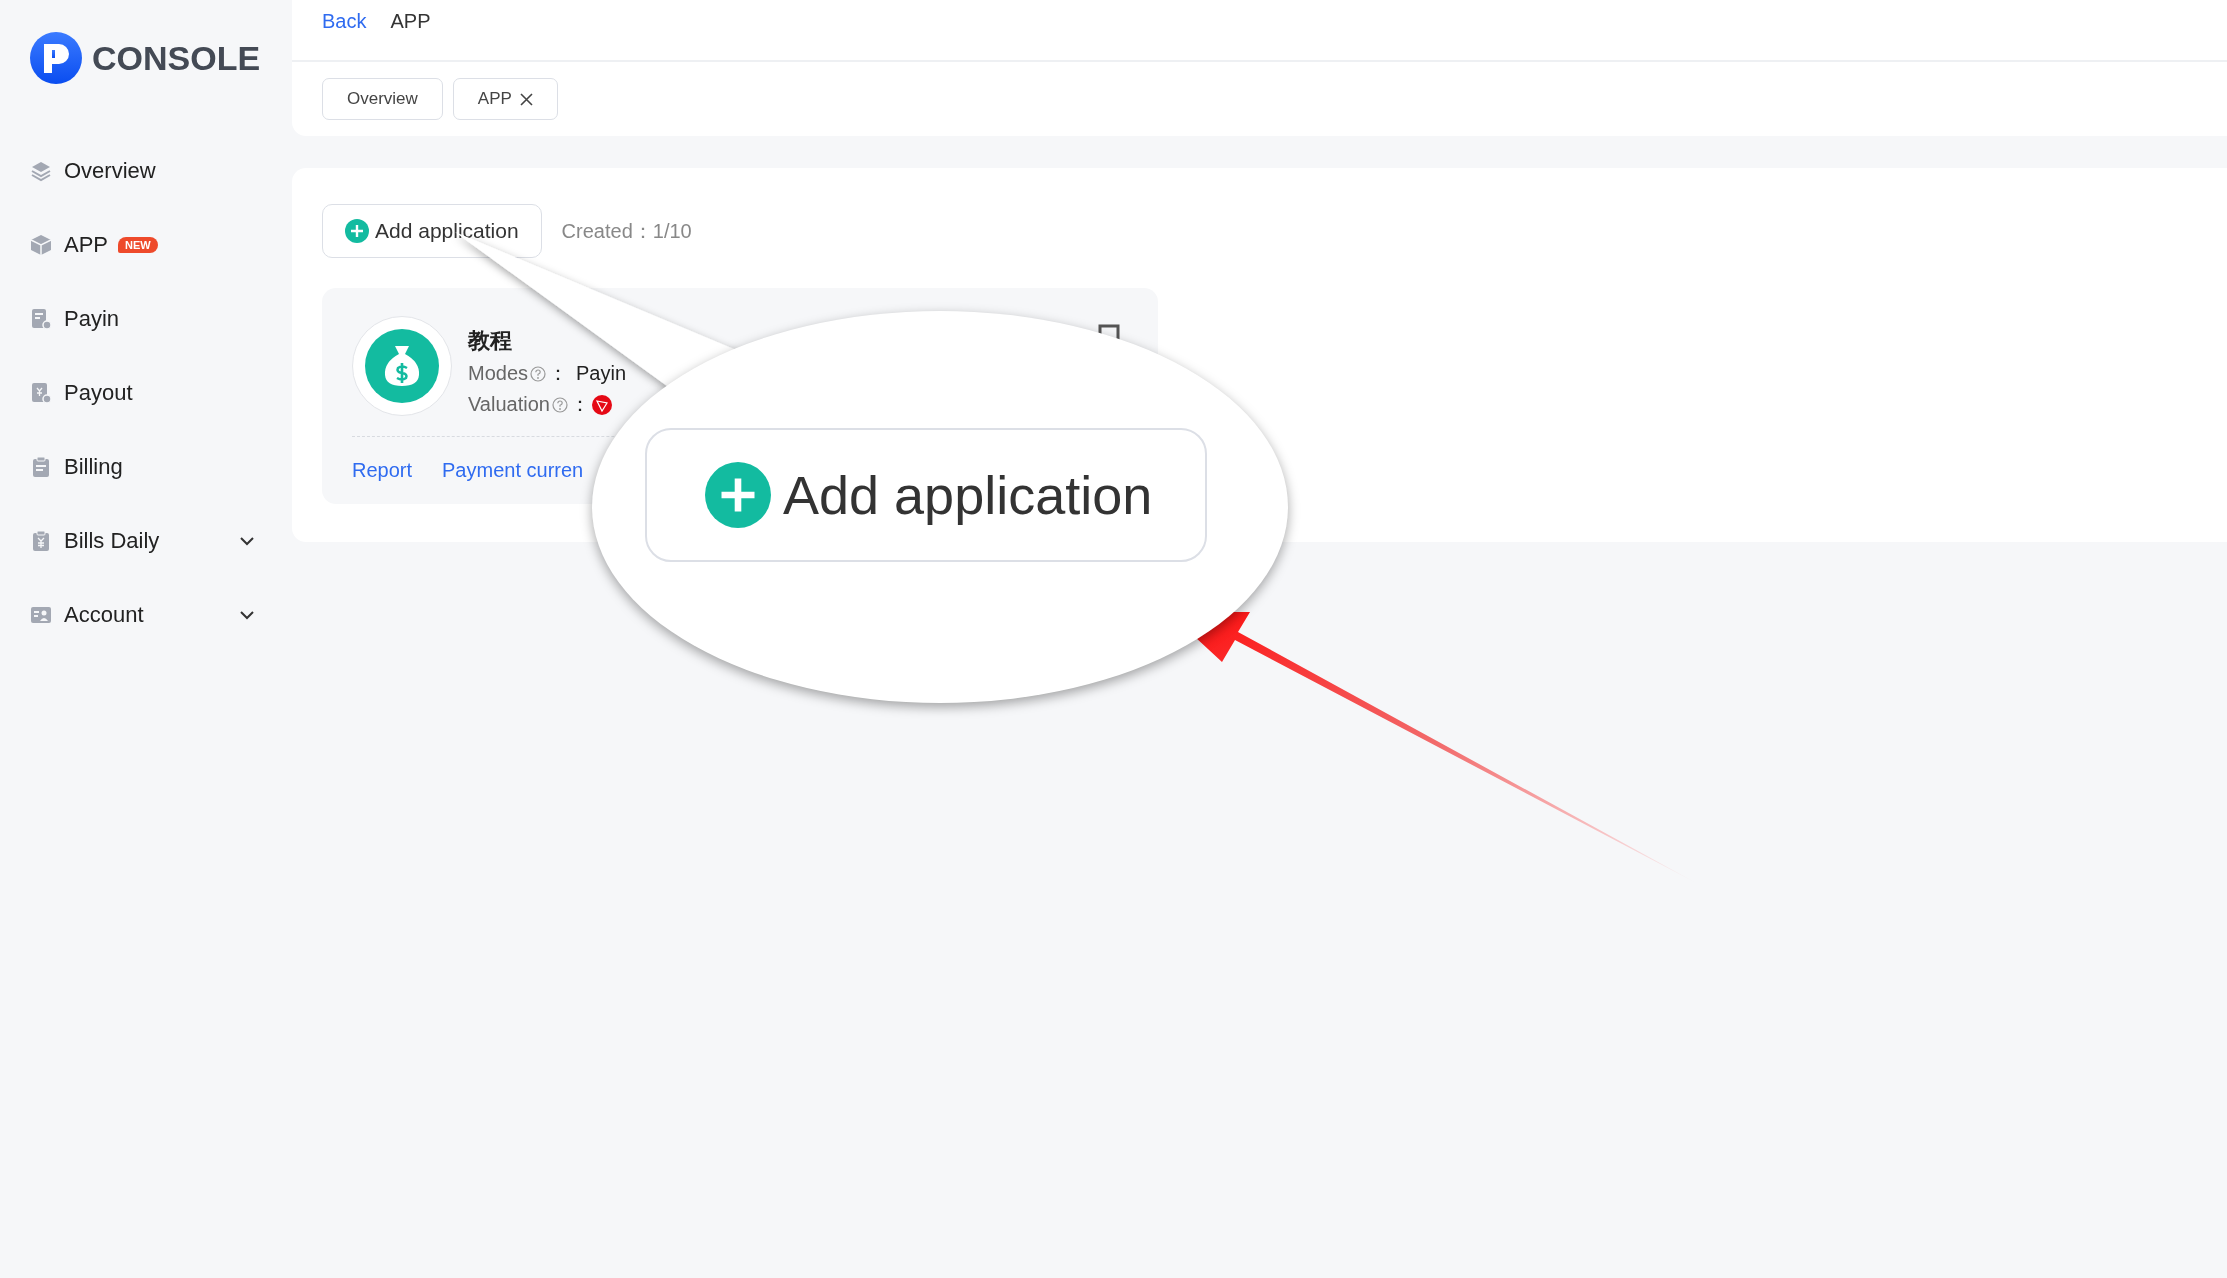  Describe the element at coordinates (176, 58) in the screenshot. I see `logo-text: CONSOLE` at that location.